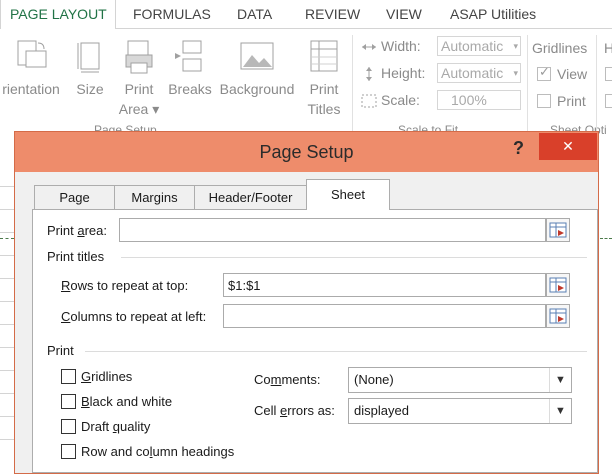 The width and height of the screenshot is (612, 474). Describe the element at coordinates (287, 379) in the screenshot. I see `comments-label: Comments:` at that location.